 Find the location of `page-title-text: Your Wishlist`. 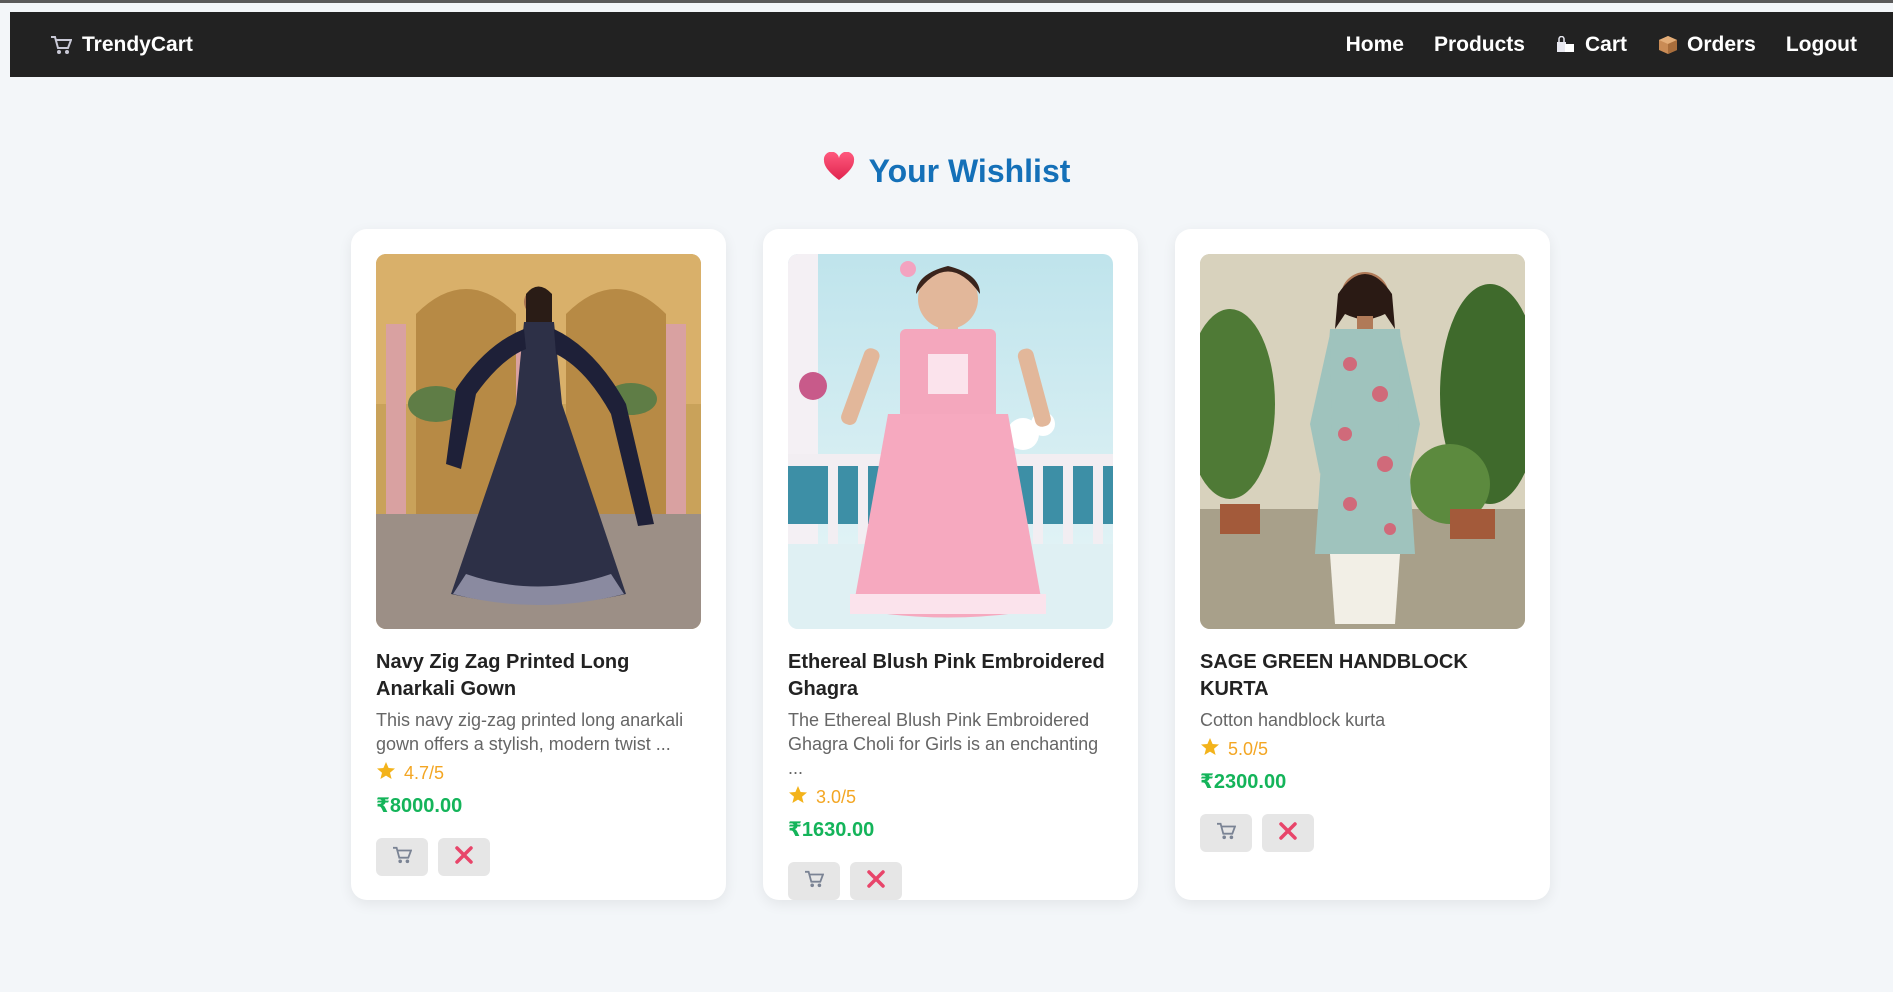

page-title-text: Your Wishlist is located at coordinates (969, 170).